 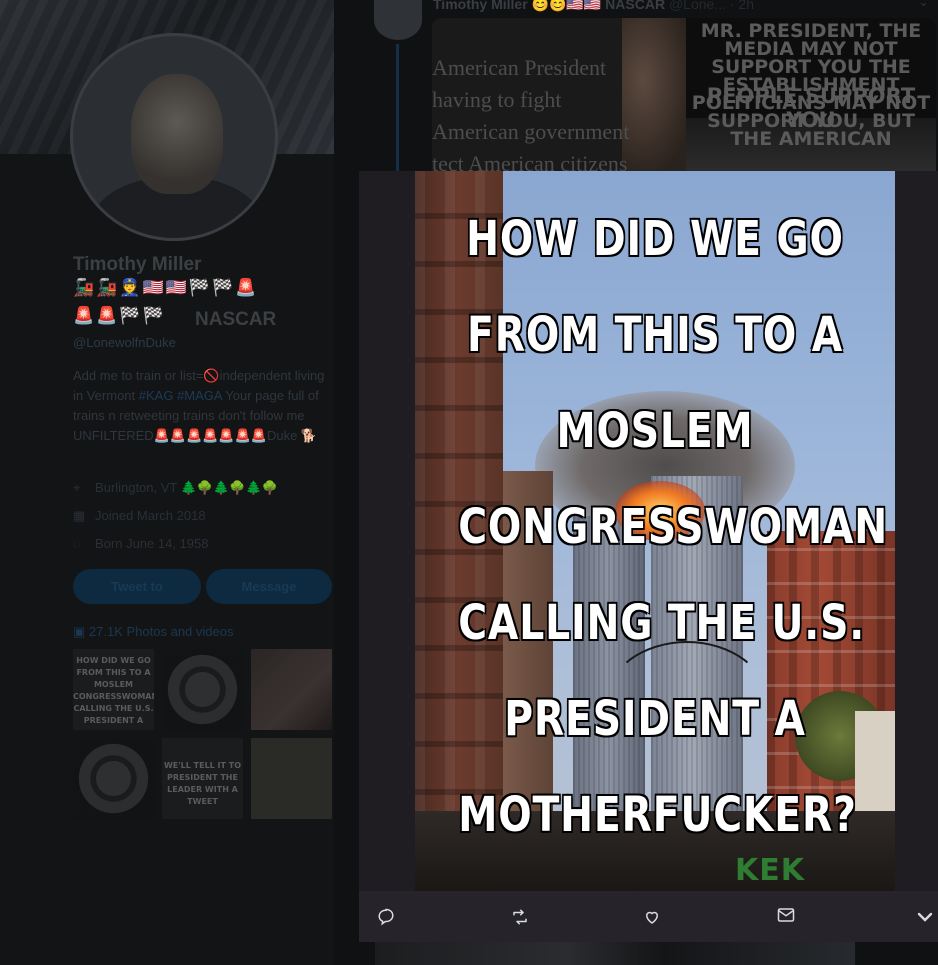 What do you see at coordinates (236, 319) in the screenshot?
I see `name-suffix: NASCAR` at bounding box center [236, 319].